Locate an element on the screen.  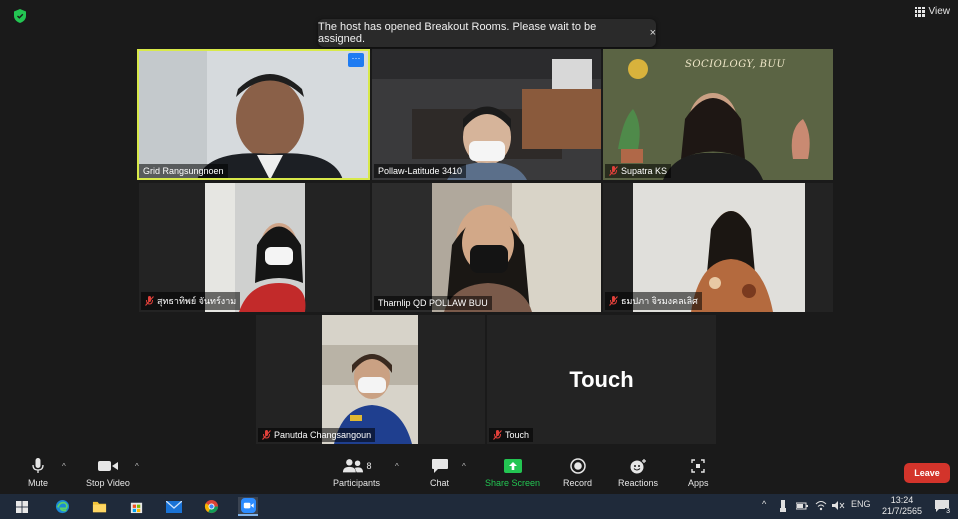
notification-count: 3 is located at coordinates (948, 511).